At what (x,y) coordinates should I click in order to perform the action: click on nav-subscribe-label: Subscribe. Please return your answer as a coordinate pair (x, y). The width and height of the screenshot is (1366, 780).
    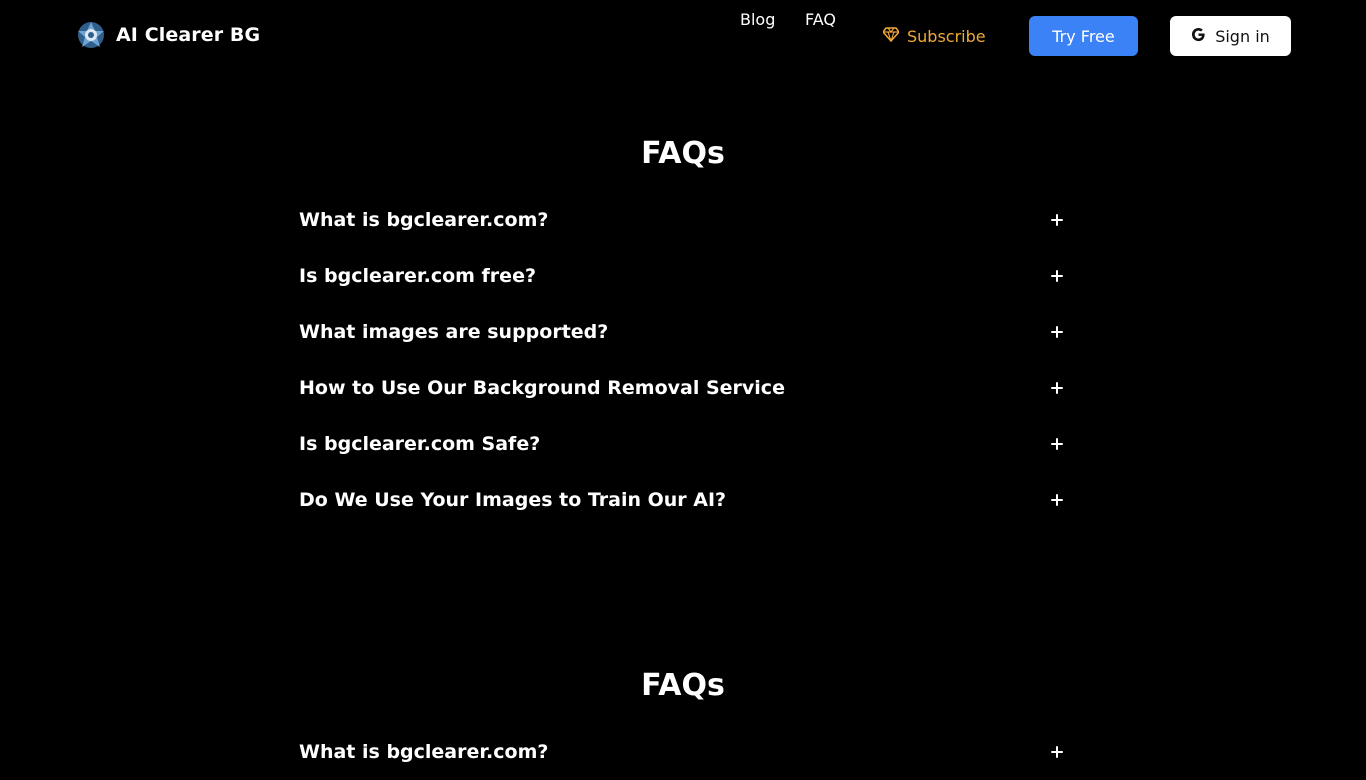
    Looking at the image, I should click on (946, 36).